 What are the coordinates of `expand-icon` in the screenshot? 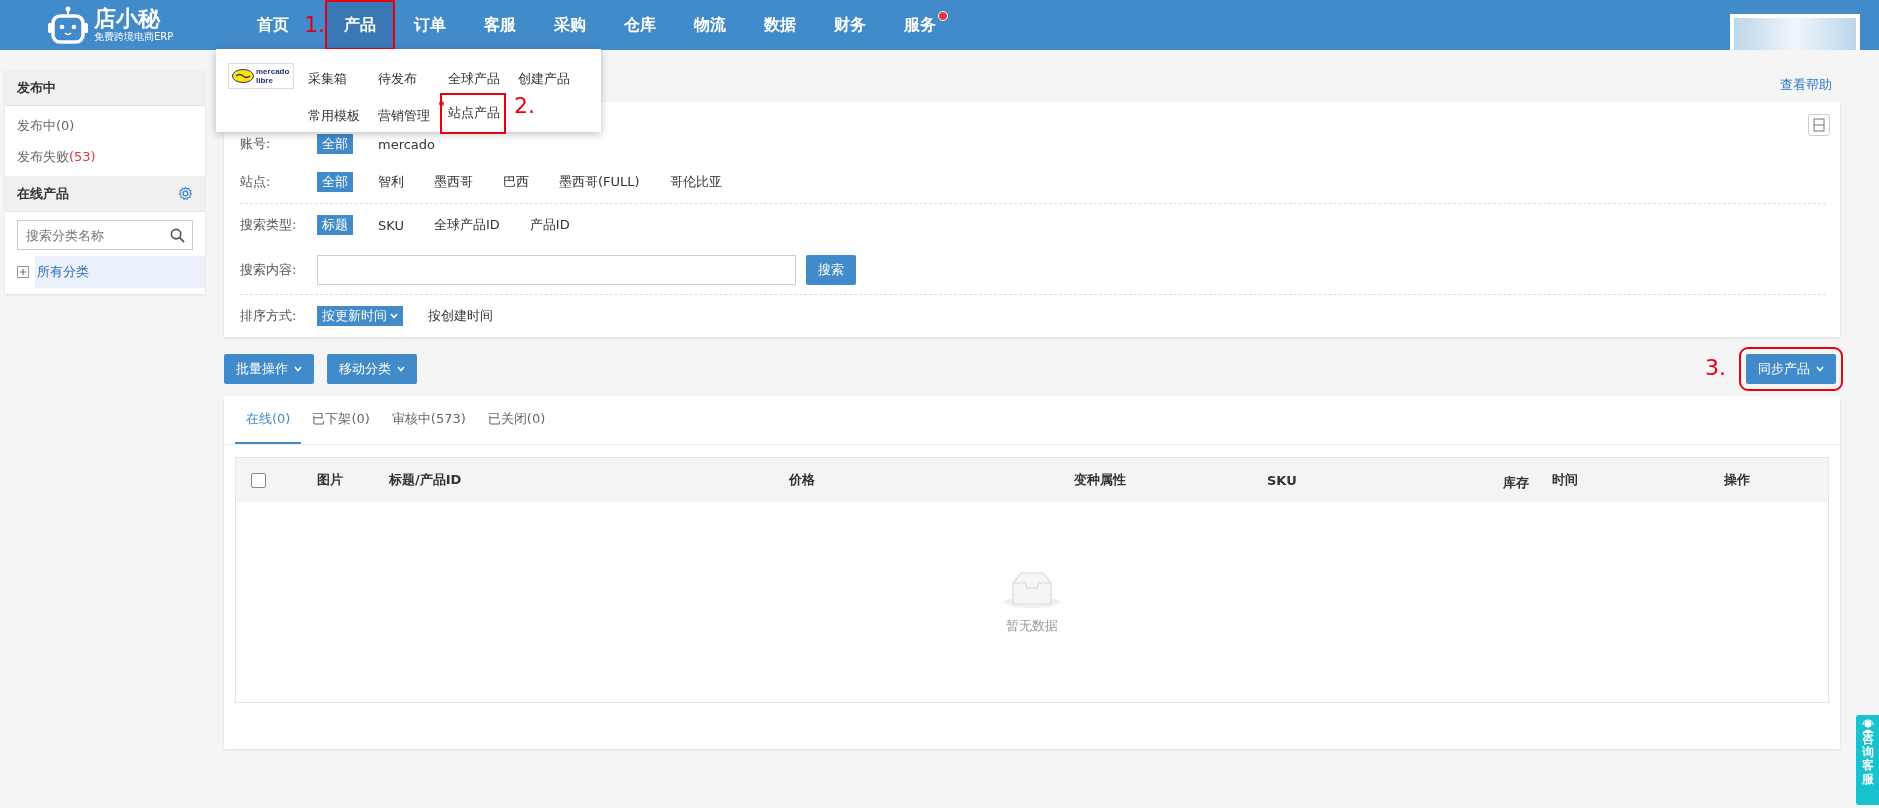 It's located at (23, 272).